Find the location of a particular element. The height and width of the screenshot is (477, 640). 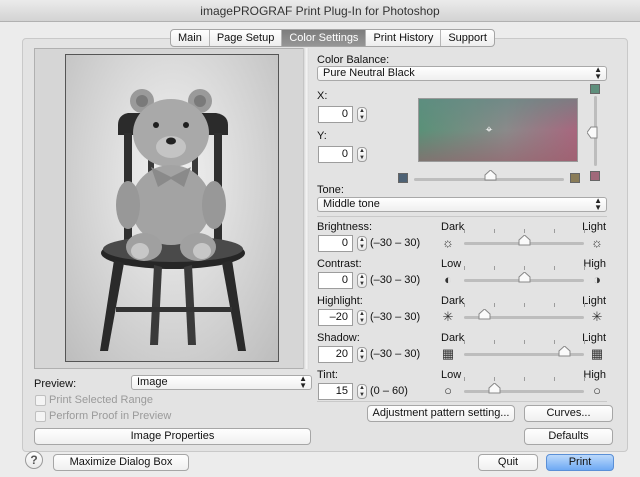

panel-divider is located at coordinates (306, 208).